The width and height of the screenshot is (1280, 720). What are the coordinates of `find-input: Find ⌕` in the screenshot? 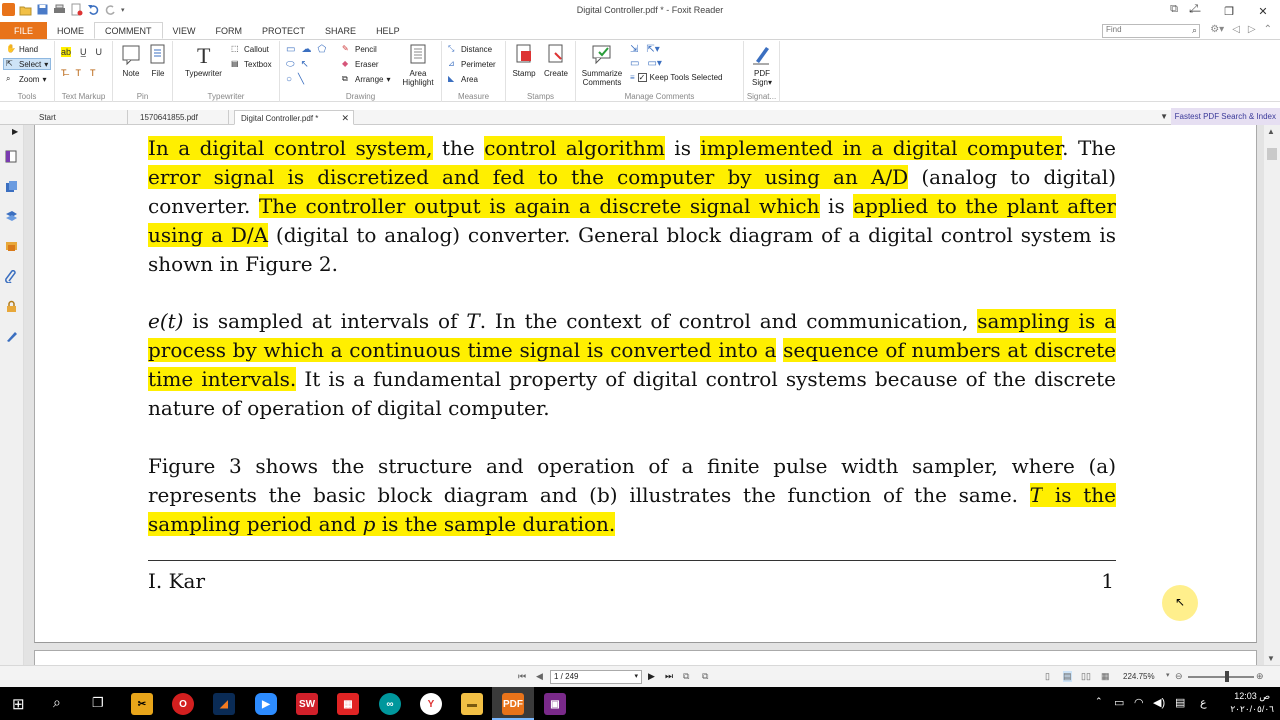 It's located at (1151, 31).